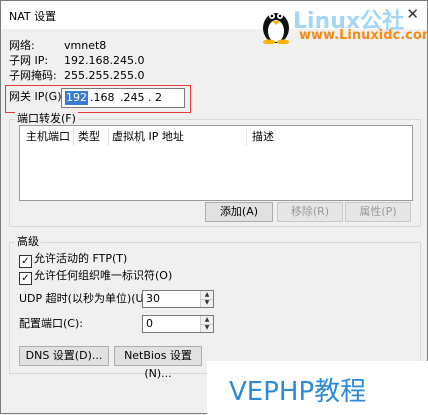 The width and height of the screenshot is (428, 415). I want to click on config-port-spinbox: 0 ▲ ▼, so click(178, 324).